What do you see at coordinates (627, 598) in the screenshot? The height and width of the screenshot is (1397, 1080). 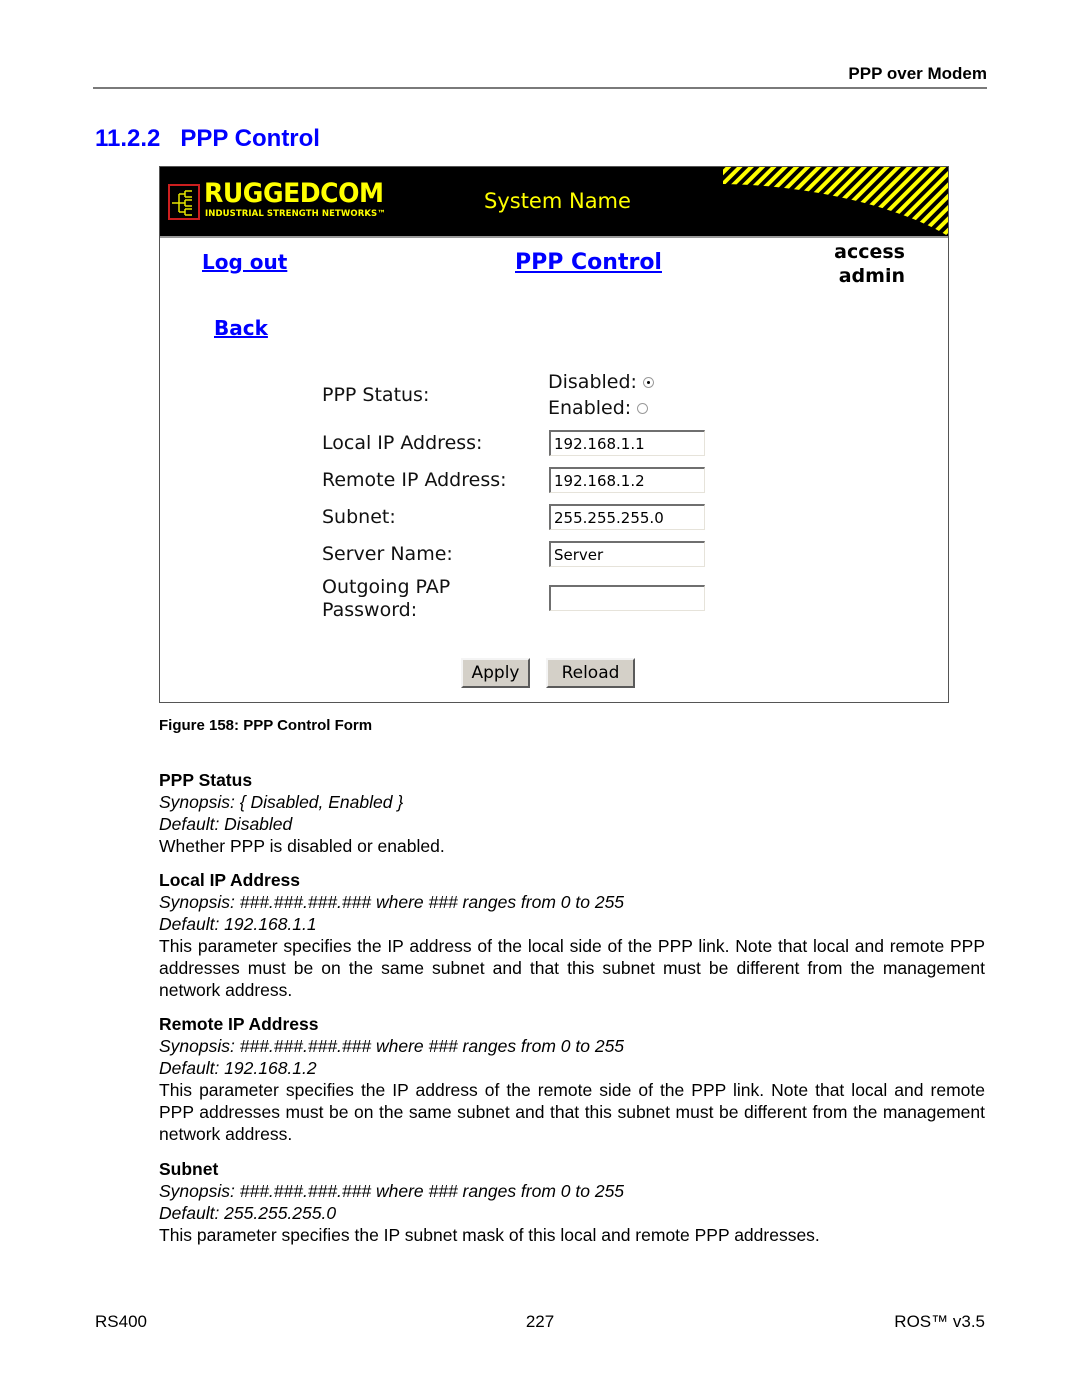 I see `pap-password-input` at bounding box center [627, 598].